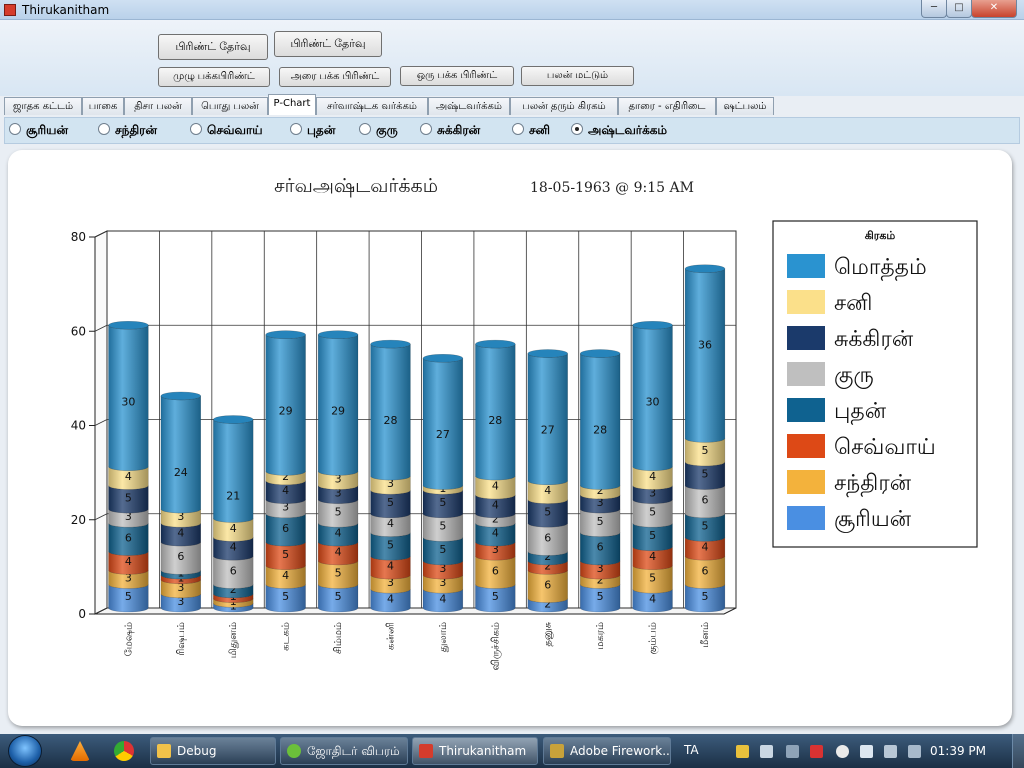 Image resolution: width=1024 pixels, height=768 pixels. I want to click on radio-circle-selected, so click(577, 129).